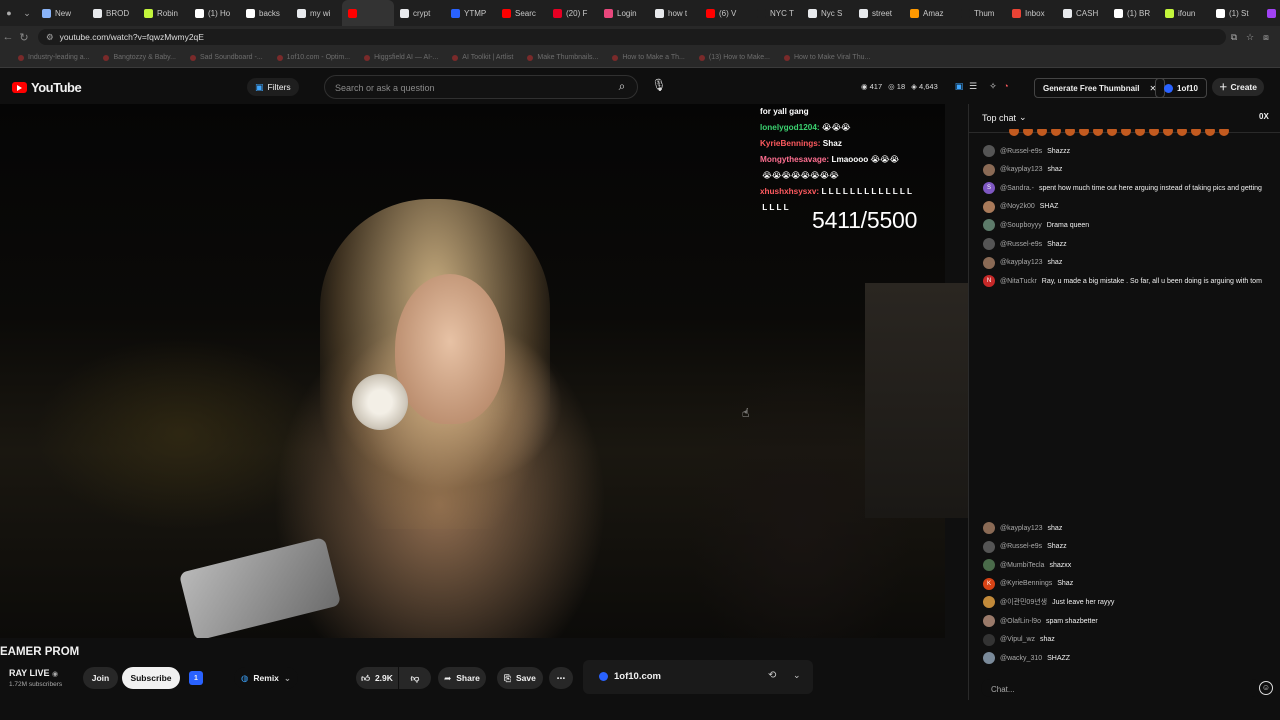 Image resolution: width=1280 pixels, height=720 pixels. I want to click on oneof10-widget: 1of10.com ⟲ ⌄, so click(698, 677).